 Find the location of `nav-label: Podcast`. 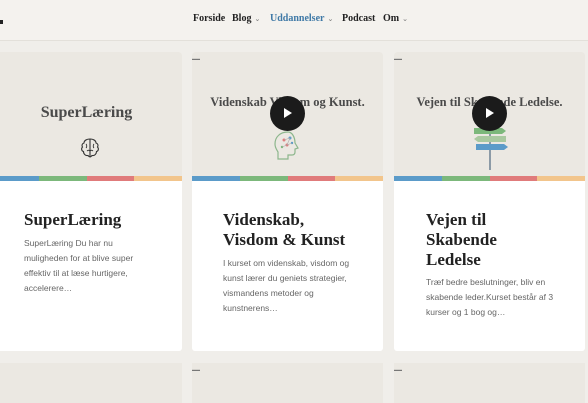

nav-label: Podcast is located at coordinates (359, 18).